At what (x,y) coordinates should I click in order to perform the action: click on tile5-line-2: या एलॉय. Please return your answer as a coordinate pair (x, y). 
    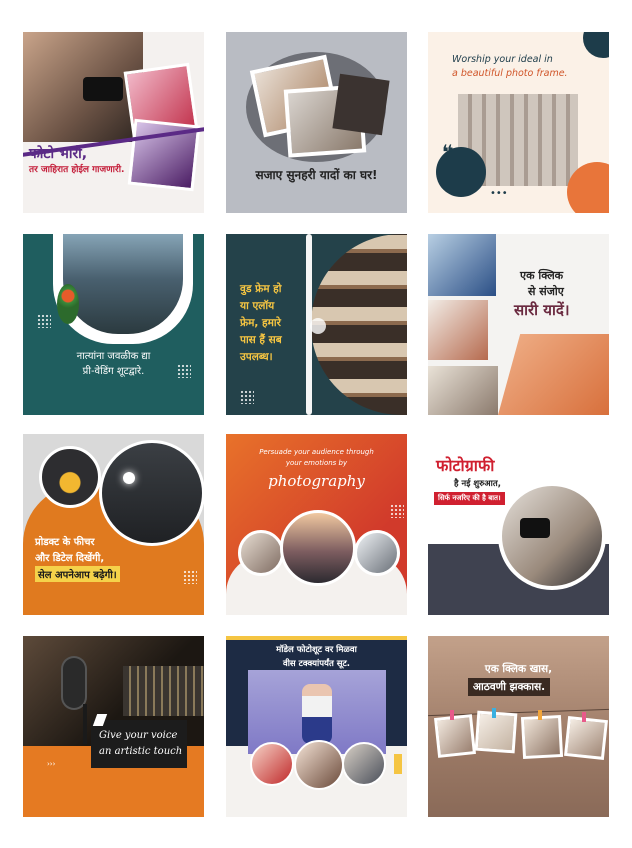
    Looking at the image, I should click on (257, 306).